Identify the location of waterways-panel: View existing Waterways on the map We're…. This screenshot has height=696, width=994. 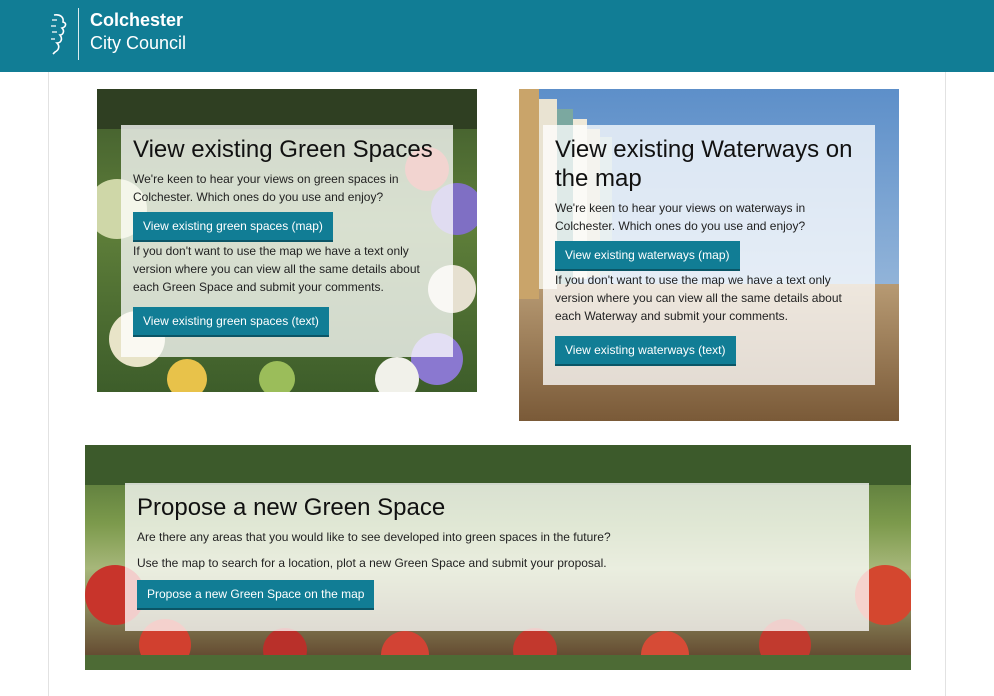
(709, 255).